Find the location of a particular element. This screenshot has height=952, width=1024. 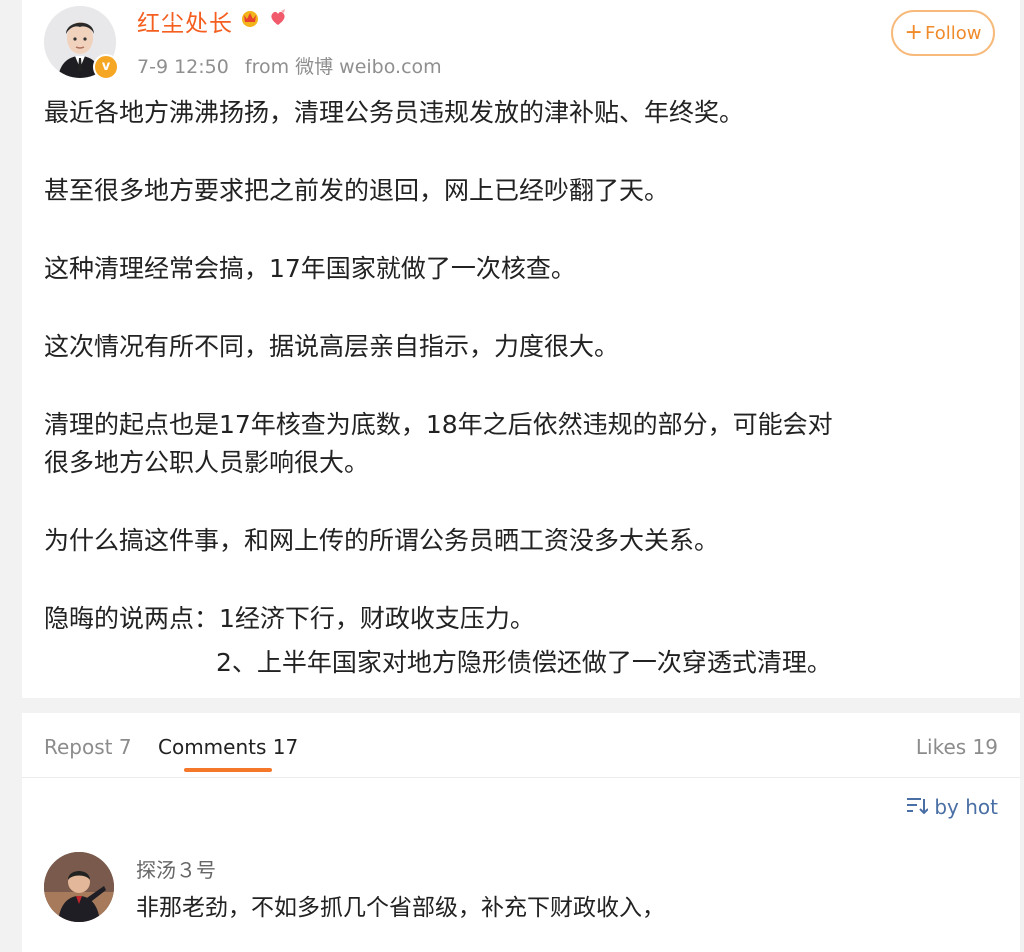

post-paragraph: 很多地方公职人员影响很大。 is located at coordinates (207, 462).